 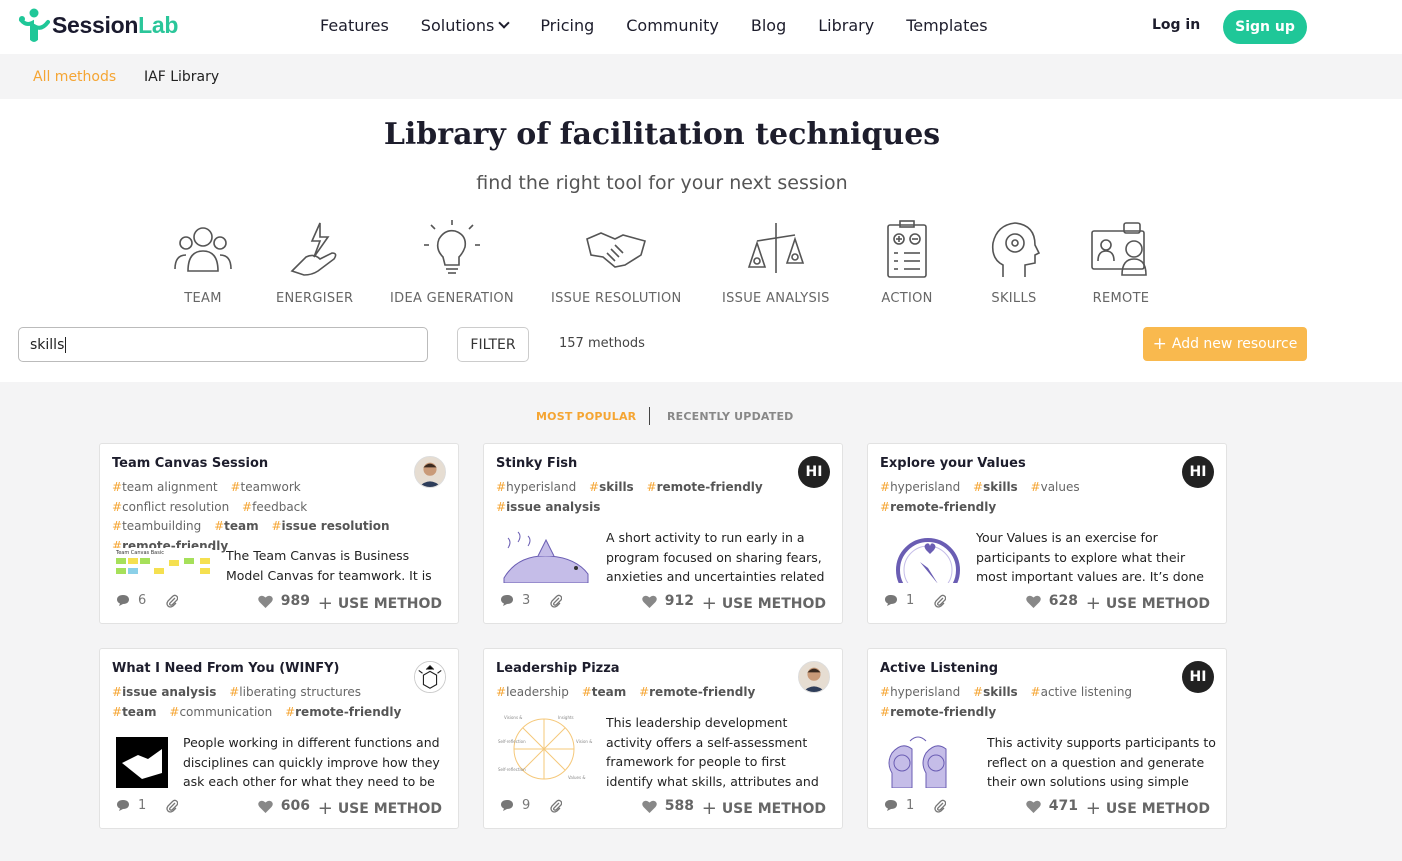 What do you see at coordinates (284, 806) in the screenshot?
I see `likes: 606` at bounding box center [284, 806].